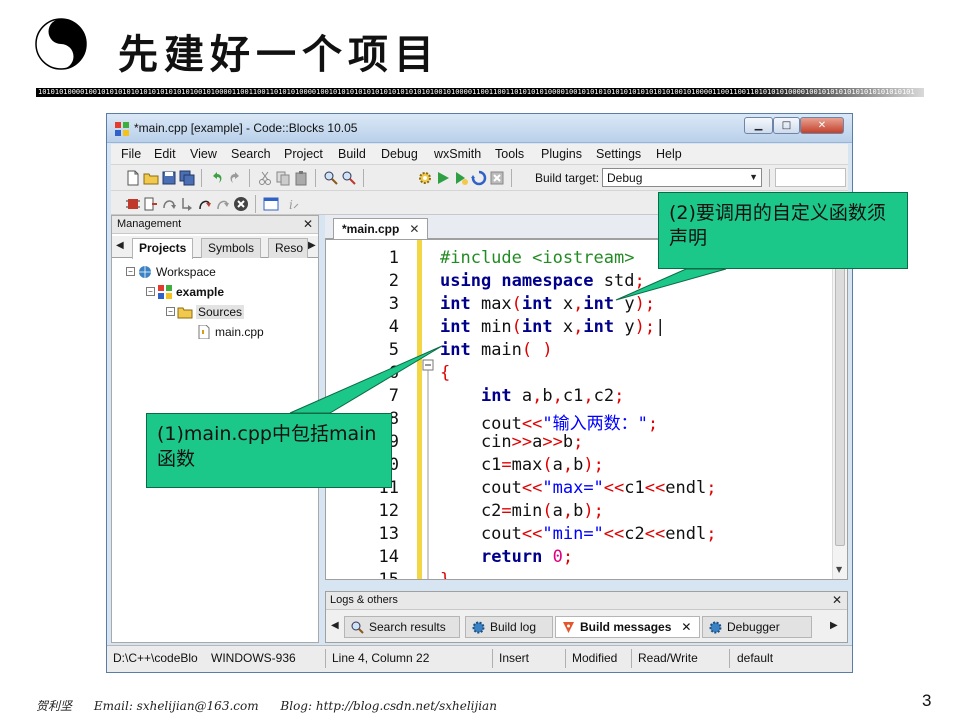  What do you see at coordinates (293, 204) in the screenshot?
I see `info-icon: i` at bounding box center [293, 204].